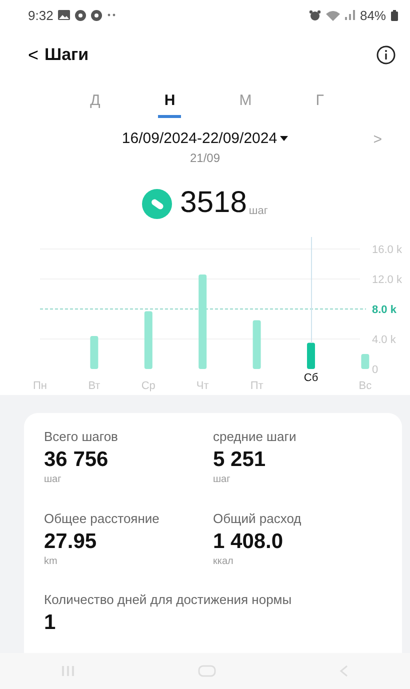 Image resolution: width=410 pixels, height=689 pixels. I want to click on footprint-icon, so click(157, 204).